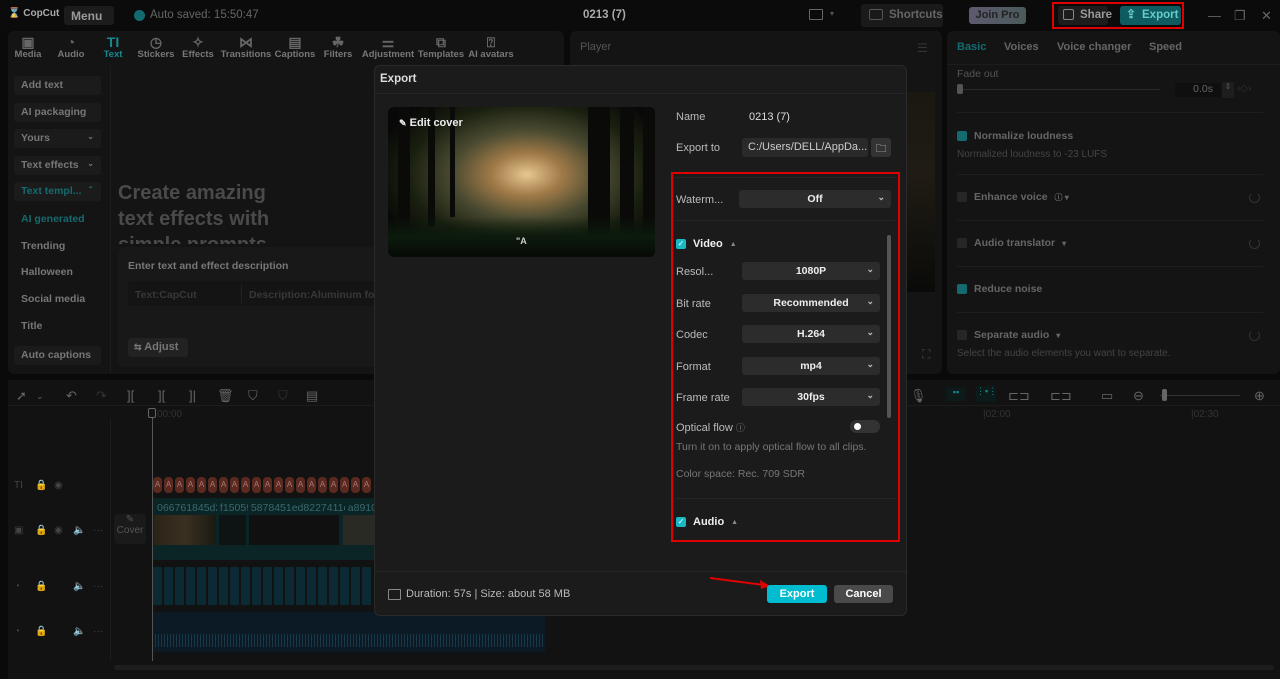 The width and height of the screenshot is (1280, 679). Describe the element at coordinates (1021, 47) in the screenshot. I see `tab-voices: Voices` at that location.